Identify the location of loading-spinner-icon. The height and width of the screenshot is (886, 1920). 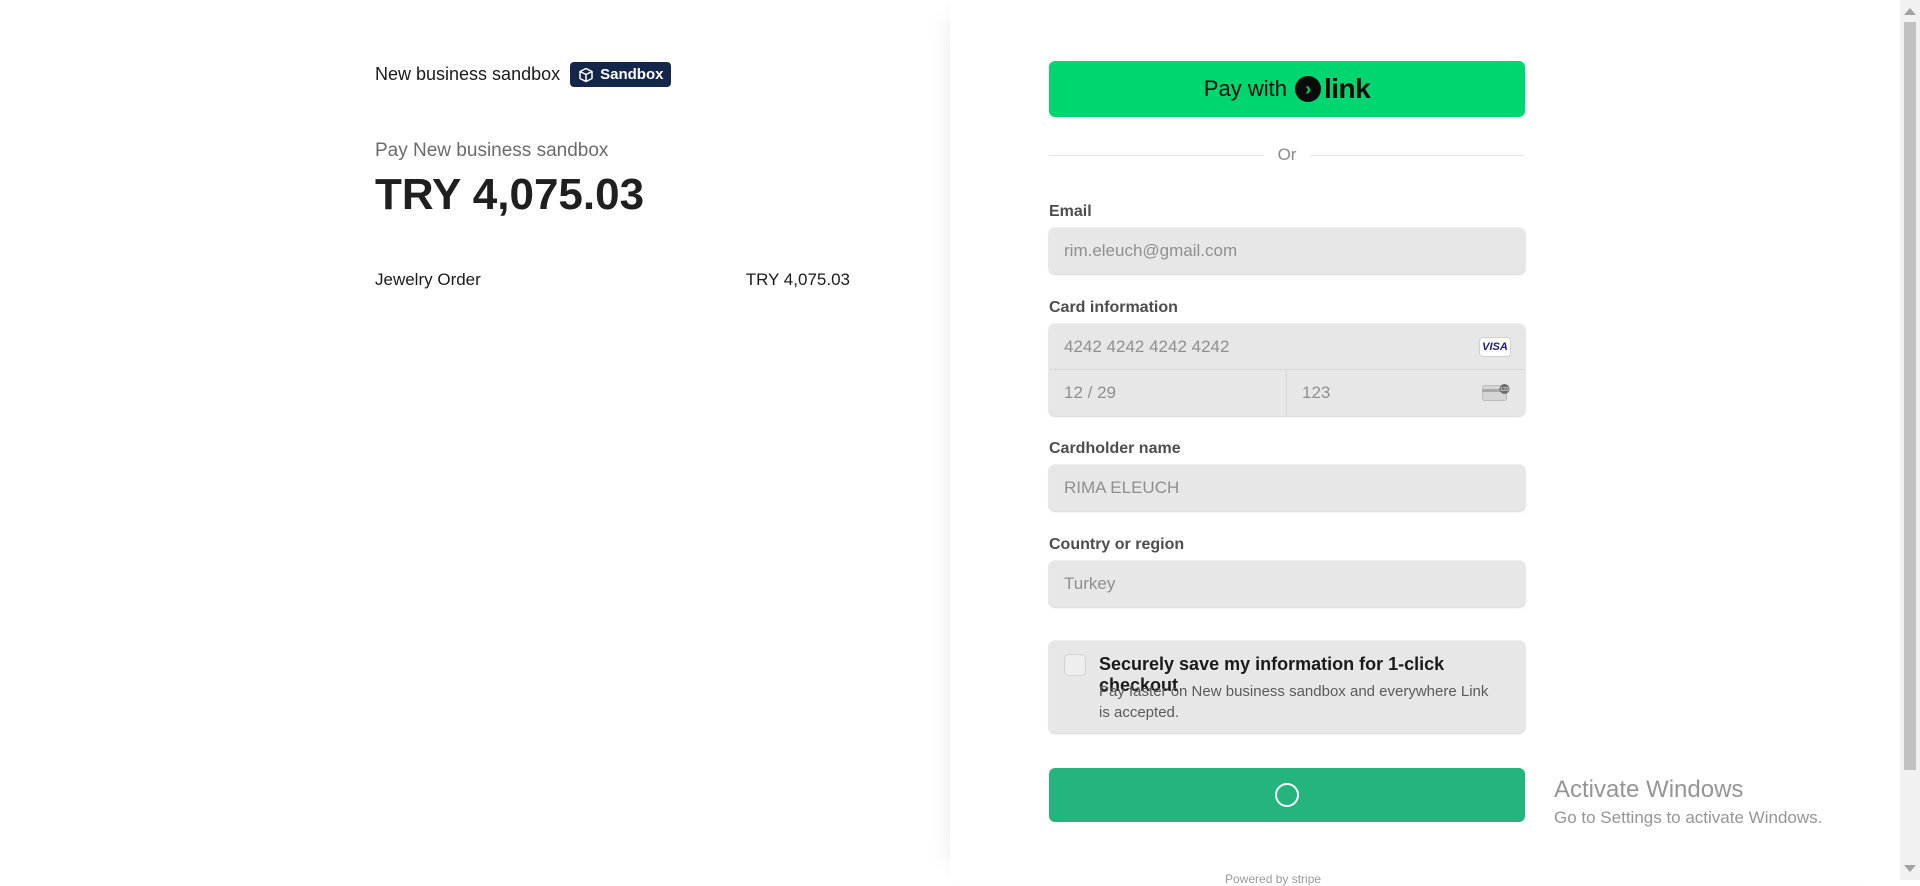
(1287, 795).